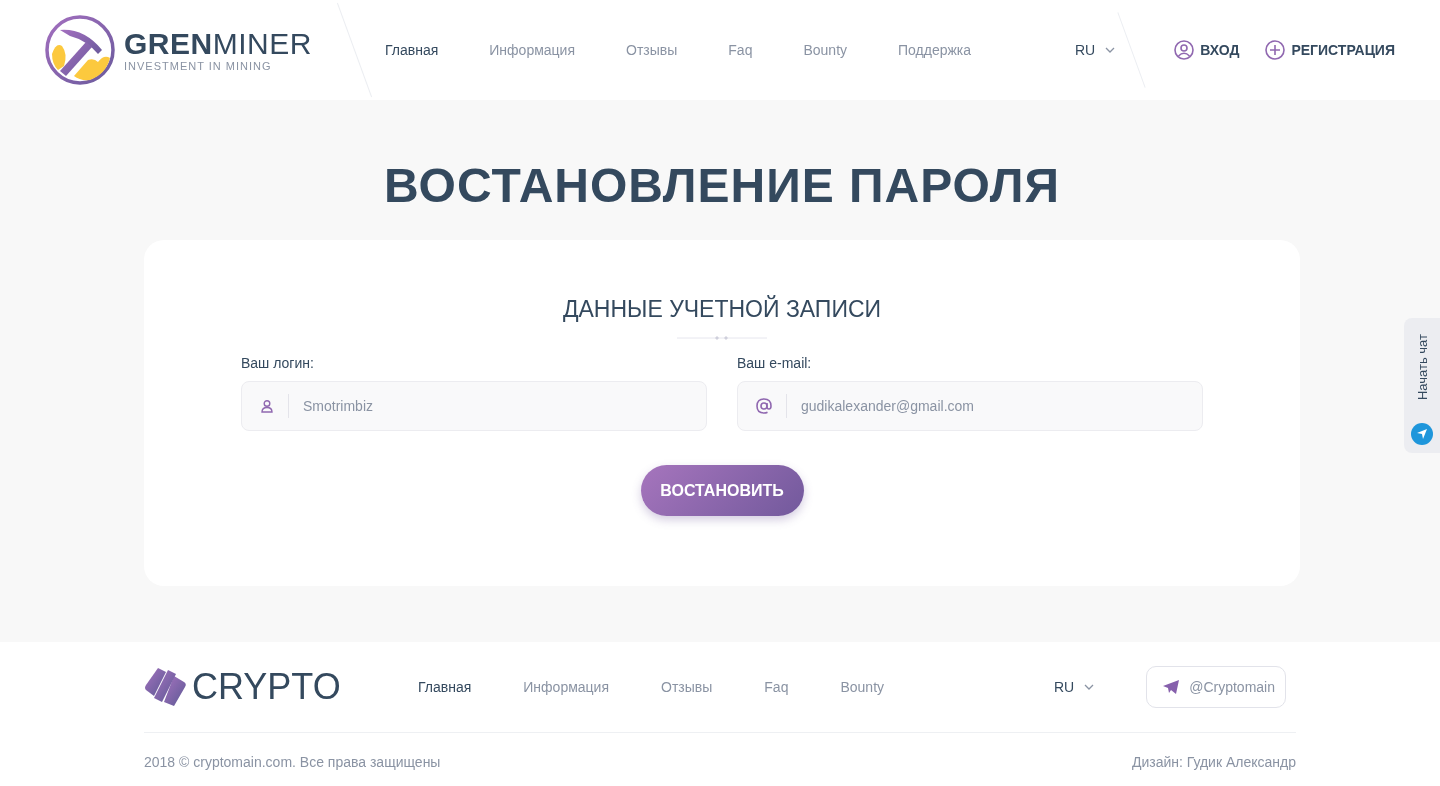  Describe the element at coordinates (825, 50) in the screenshot. I see `nav-link: Bounty` at that location.